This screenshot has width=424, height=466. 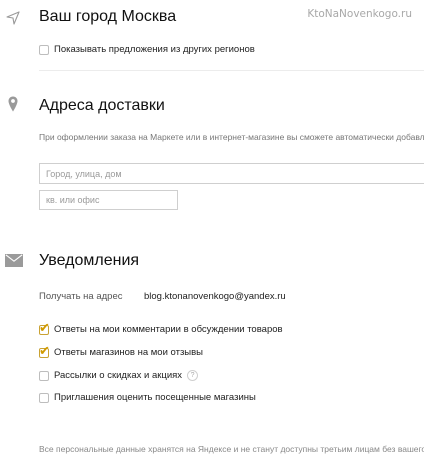 I want to click on location-arrow-icon, so click(x=13, y=18).